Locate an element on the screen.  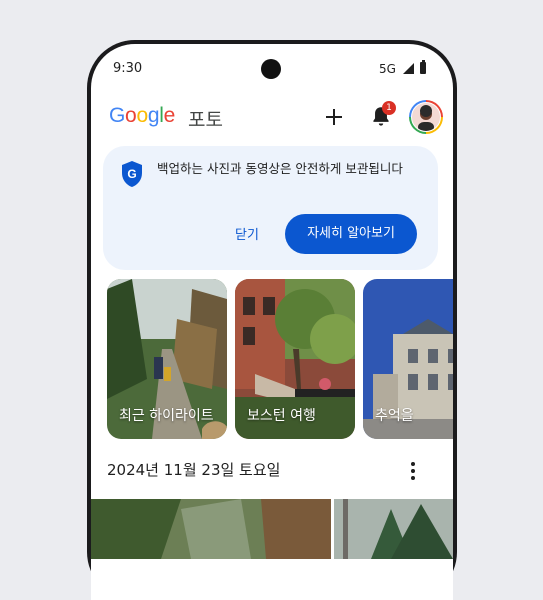
avatar-image is located at coordinates (426, 118).